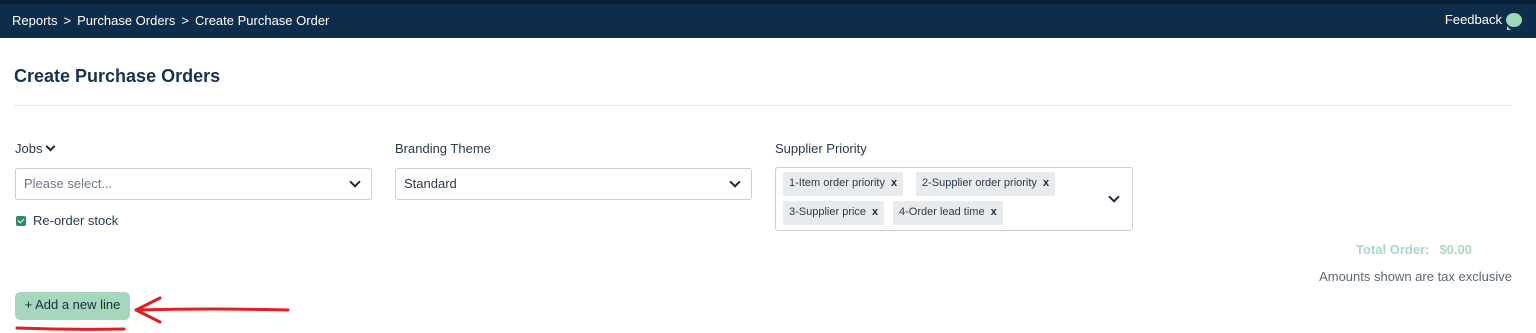 Image resolution: width=1536 pixels, height=333 pixels. Describe the element at coordinates (152, 313) in the screenshot. I see `annotation-arrow-icon` at that location.